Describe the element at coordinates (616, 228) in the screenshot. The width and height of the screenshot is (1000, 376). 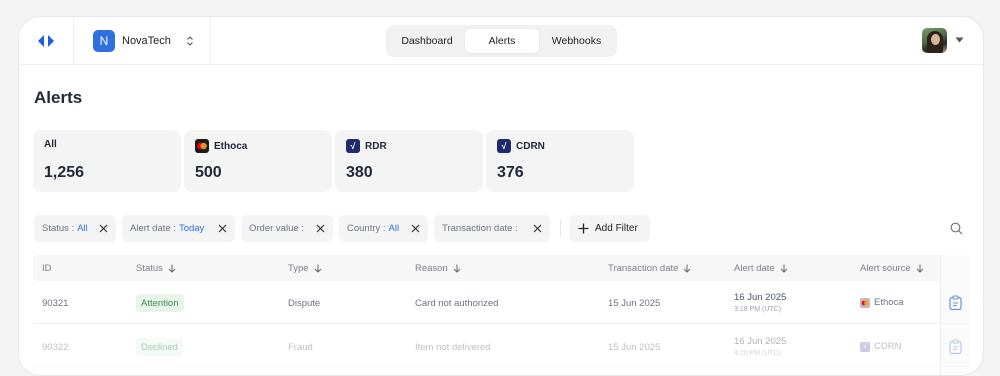
I see `add-filter-label: Add Filter` at that location.